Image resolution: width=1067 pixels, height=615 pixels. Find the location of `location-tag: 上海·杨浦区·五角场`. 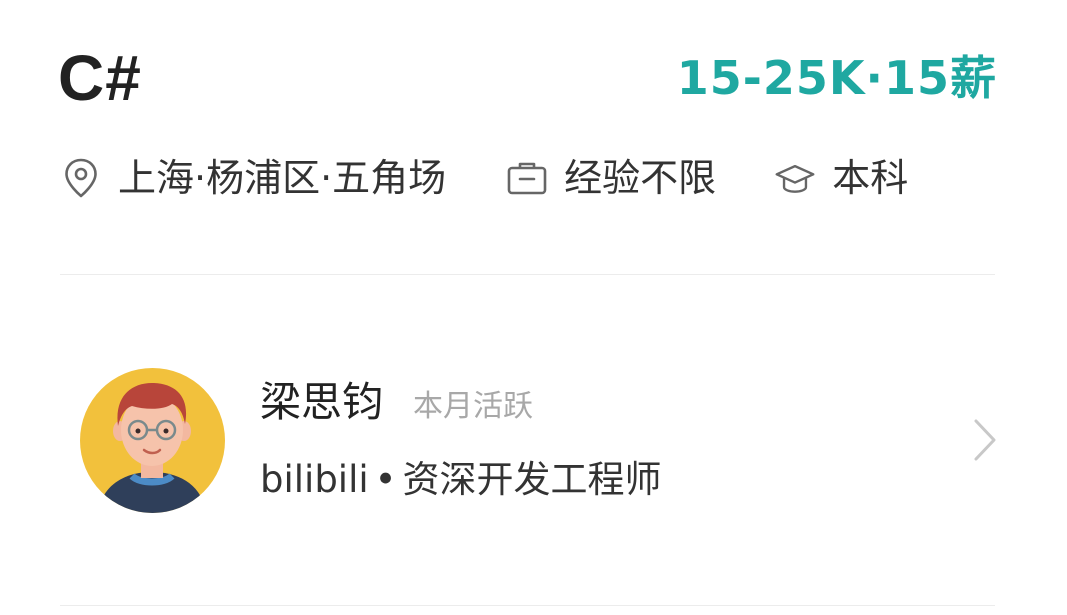

location-tag: 上海·杨浦区·五角场 is located at coordinates (253, 178).